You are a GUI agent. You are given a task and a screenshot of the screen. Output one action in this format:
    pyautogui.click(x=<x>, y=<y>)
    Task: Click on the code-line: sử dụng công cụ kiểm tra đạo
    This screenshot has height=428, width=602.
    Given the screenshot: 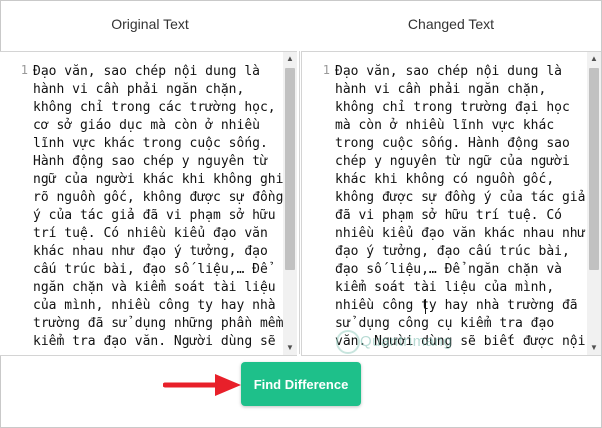 What is the action you would take?
    pyautogui.click(x=445, y=323)
    